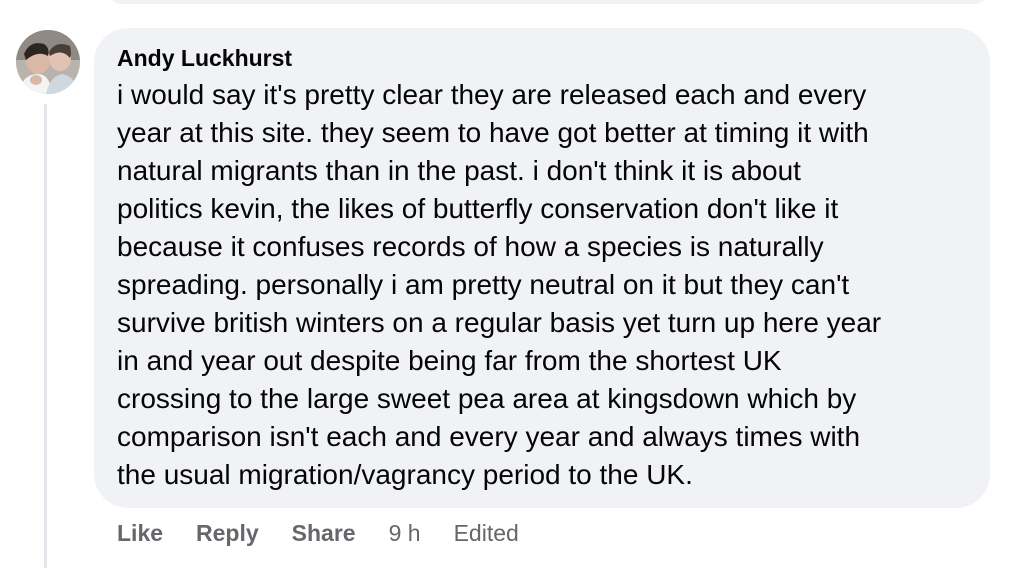 The width and height of the screenshot is (1022, 568). Describe the element at coordinates (140, 533) in the screenshot. I see `like-button: Like` at that location.